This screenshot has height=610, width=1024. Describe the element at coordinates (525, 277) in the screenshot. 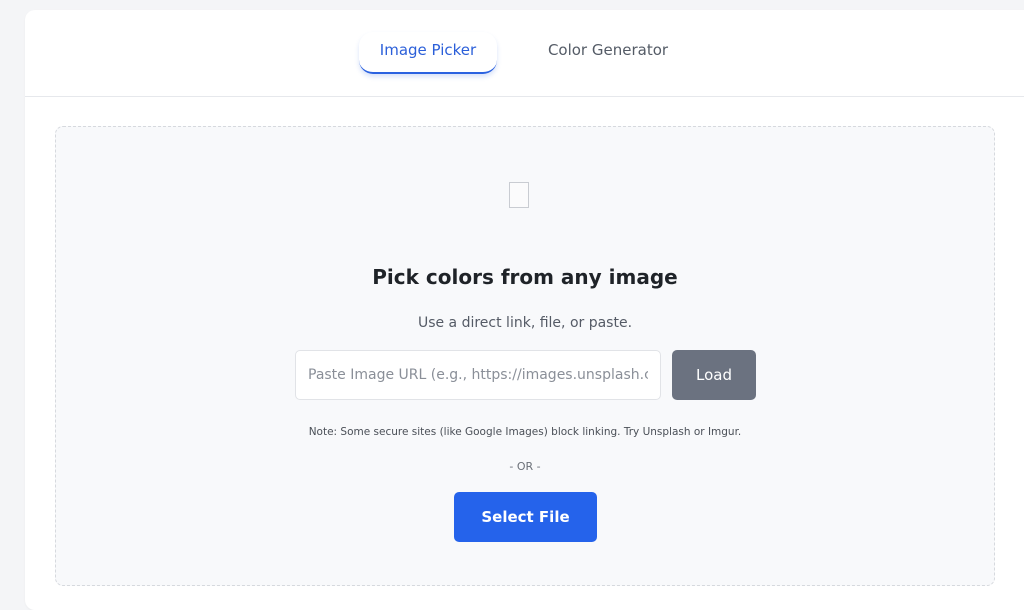

I see `upload-heading: Pick colors from any image` at that location.